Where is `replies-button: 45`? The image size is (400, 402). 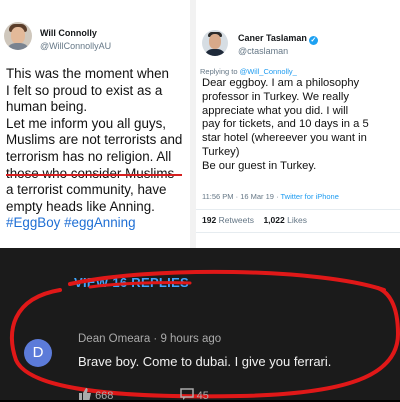 replies-button: 45 is located at coordinates (194, 395).